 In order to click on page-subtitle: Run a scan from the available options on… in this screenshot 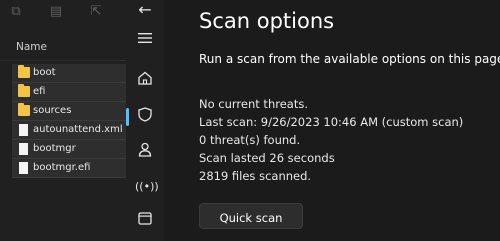, I will do `click(349, 59)`.